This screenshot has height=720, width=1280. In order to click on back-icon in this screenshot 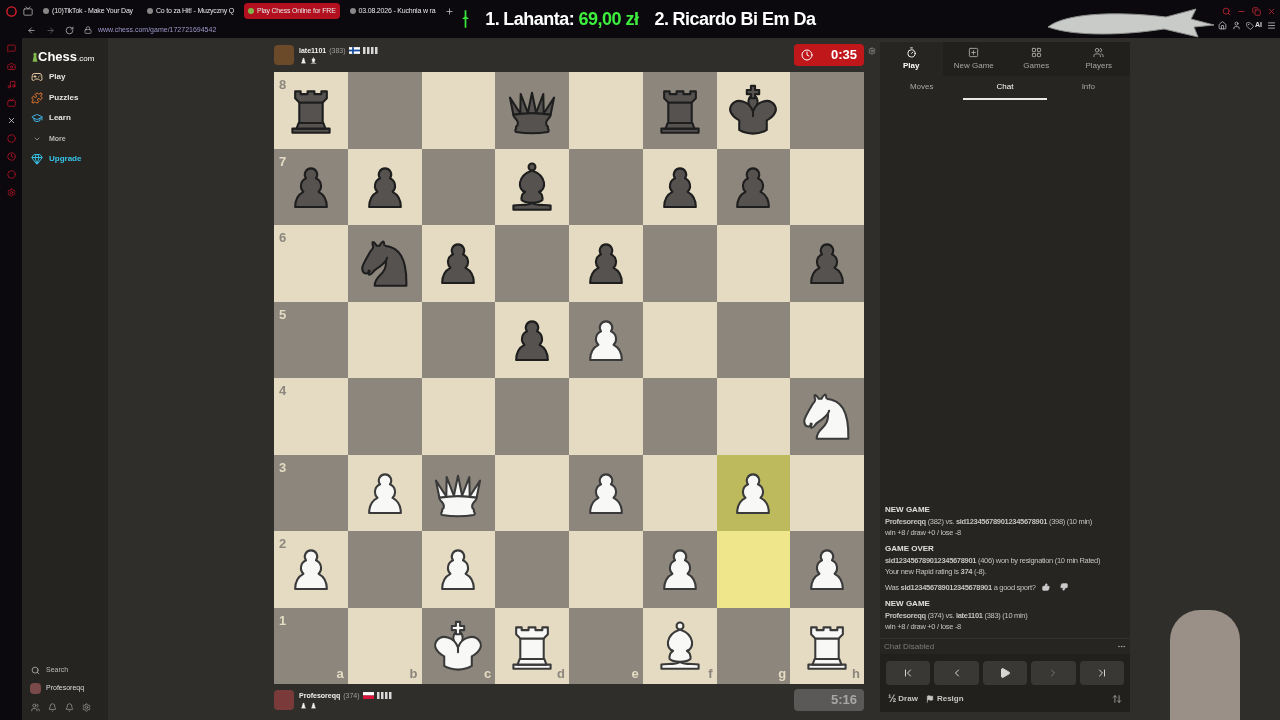, I will do `click(31, 30)`.